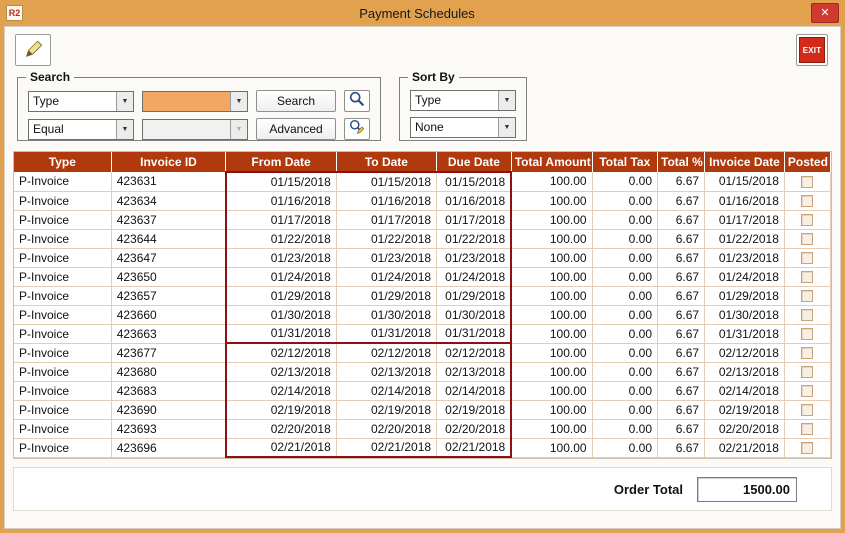 The height and width of the screenshot is (533, 845). I want to click on column-header-invoice_date: Invoice Date, so click(744, 162).